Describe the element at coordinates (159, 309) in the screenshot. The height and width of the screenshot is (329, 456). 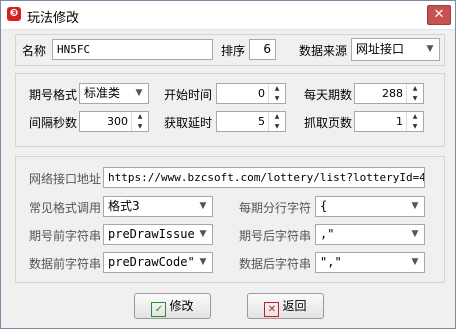
I see `check-icon: ✓` at that location.